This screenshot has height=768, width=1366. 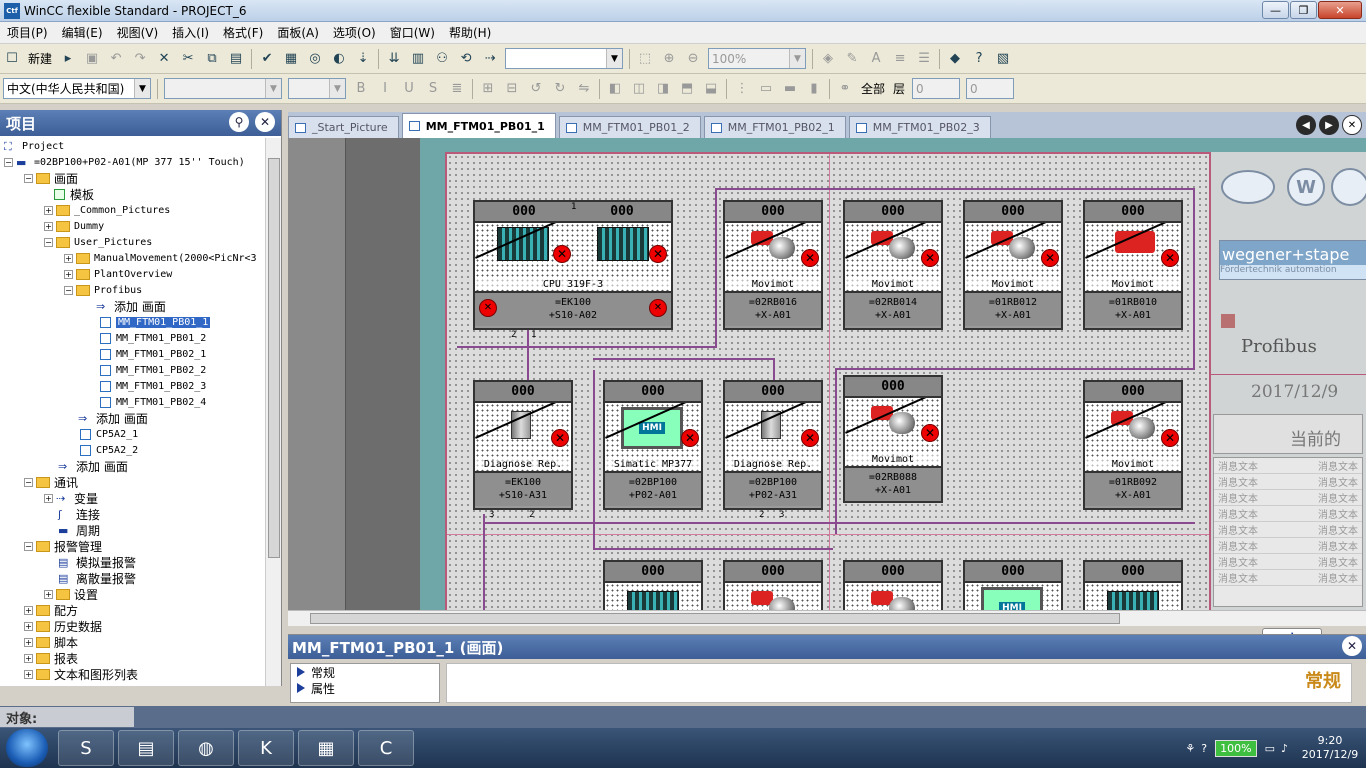 I want to click on compile-icon: ▦, so click(x=291, y=59).